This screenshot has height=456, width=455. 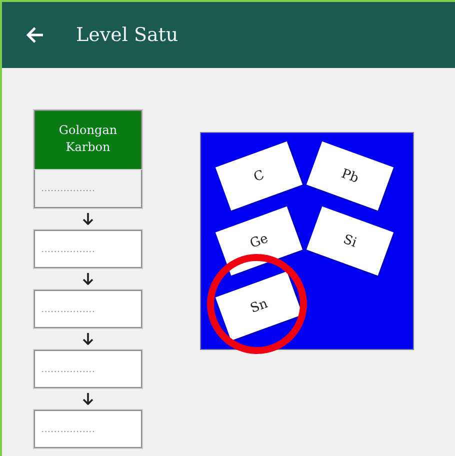 I want to click on element-card: Si, so click(x=350, y=241).